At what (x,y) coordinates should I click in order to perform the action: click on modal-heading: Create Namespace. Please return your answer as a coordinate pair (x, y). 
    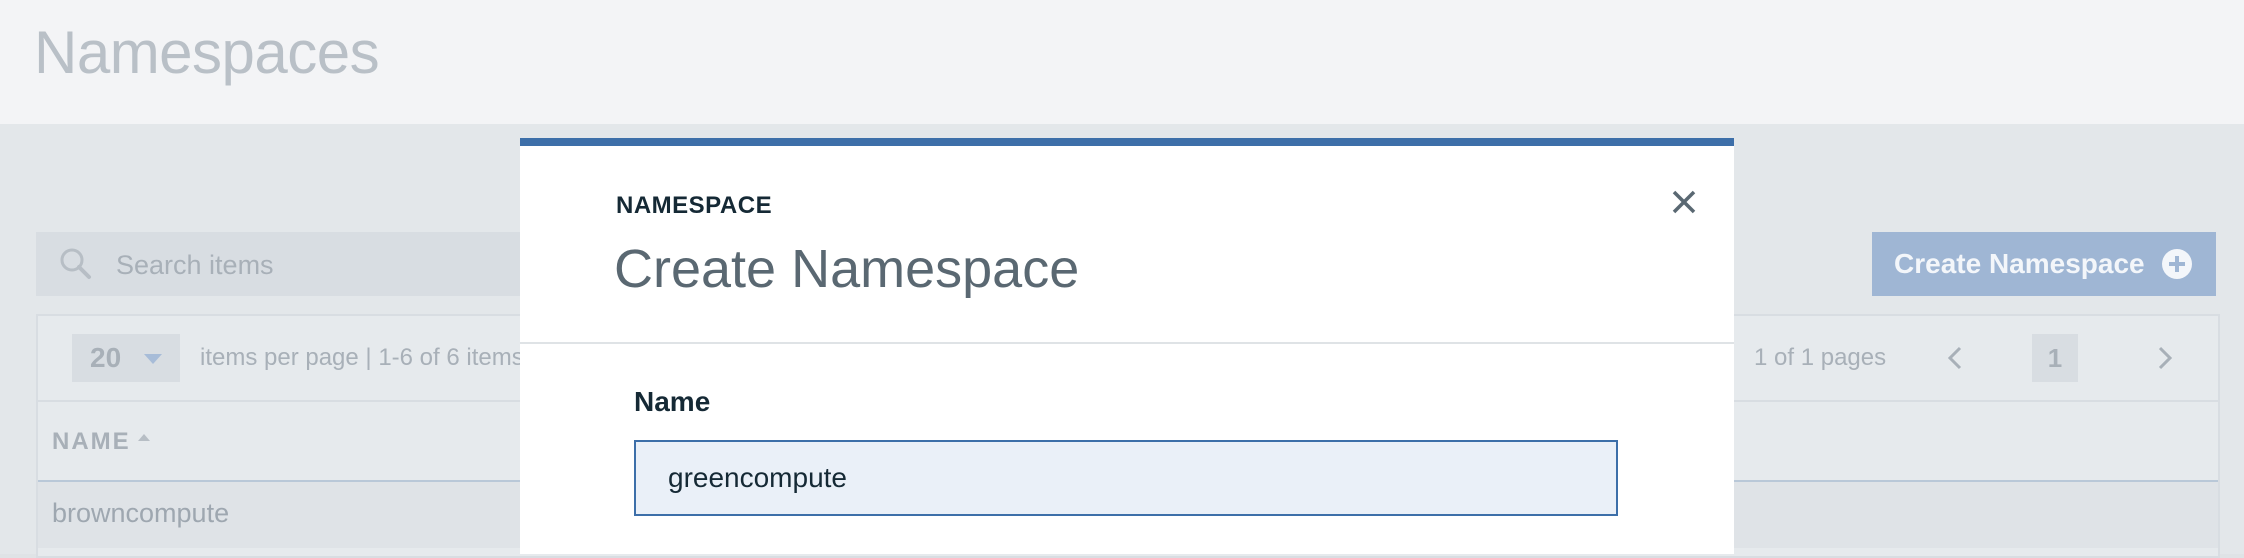
    Looking at the image, I should click on (847, 269).